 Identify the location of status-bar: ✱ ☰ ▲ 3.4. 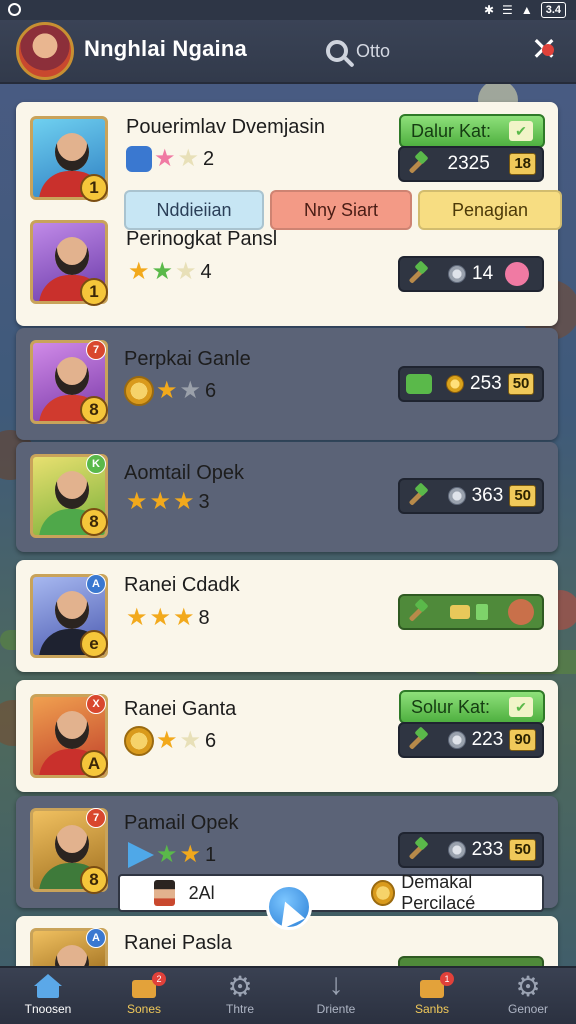
(288, 10).